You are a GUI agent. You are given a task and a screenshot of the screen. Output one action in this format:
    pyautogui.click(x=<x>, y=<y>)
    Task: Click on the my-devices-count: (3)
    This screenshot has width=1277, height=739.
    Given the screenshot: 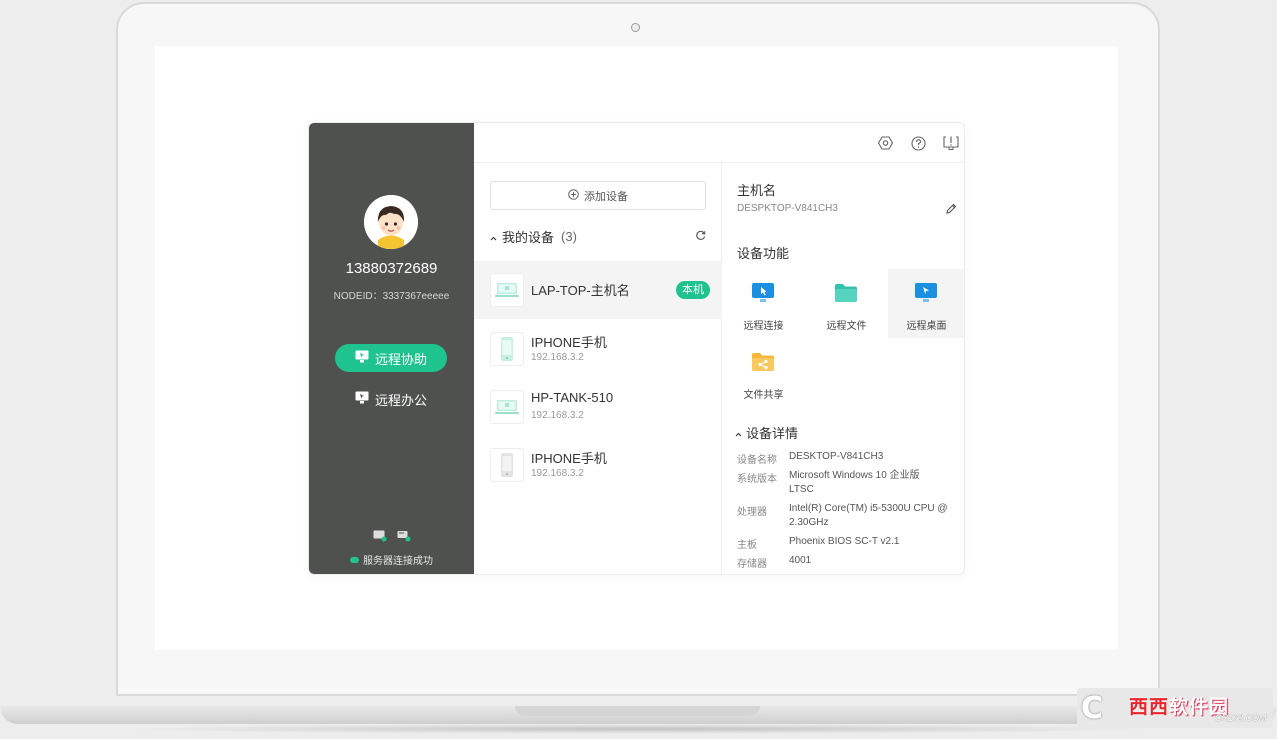 What is the action you would take?
    pyautogui.click(x=569, y=236)
    